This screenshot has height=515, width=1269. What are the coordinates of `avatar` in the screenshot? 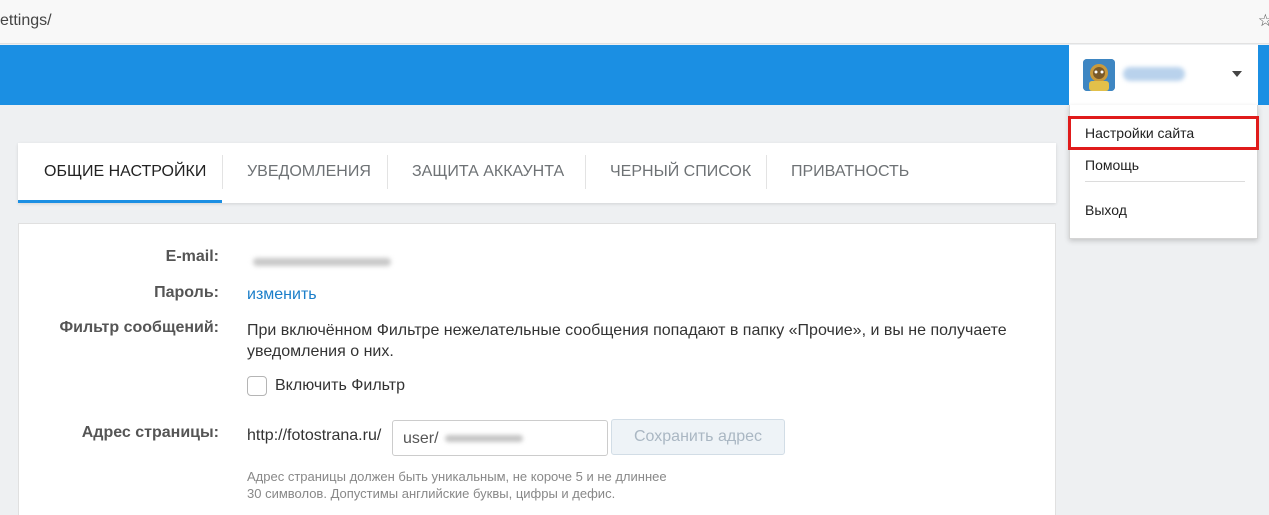 It's located at (1099, 75).